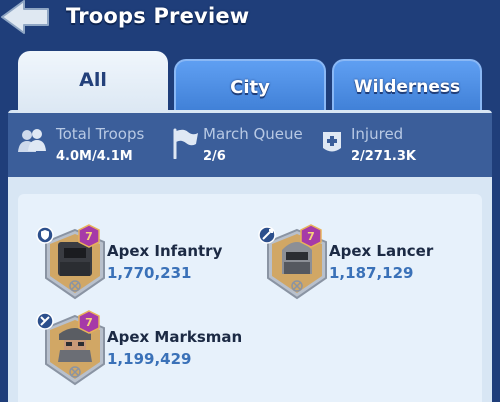  I want to click on stat-injured: Injured 2/271.3K, so click(405, 145).